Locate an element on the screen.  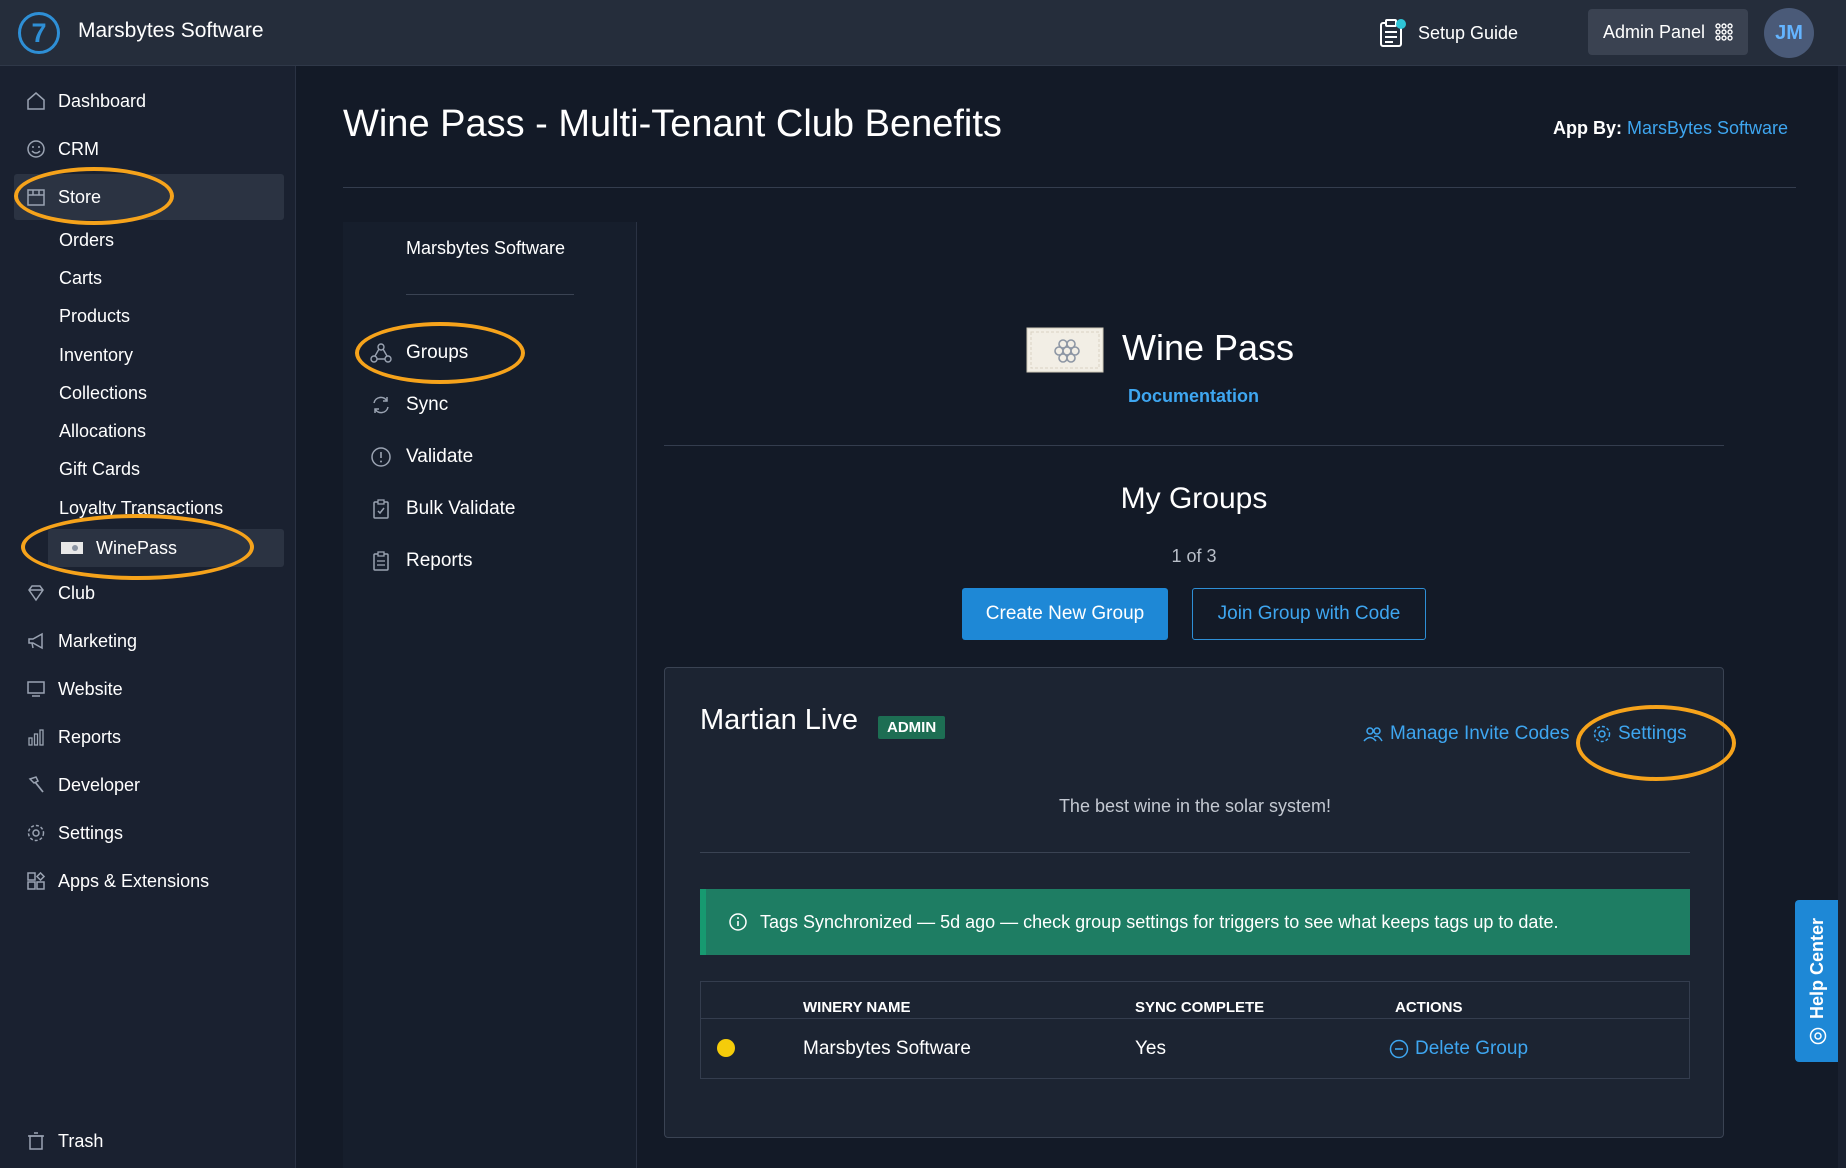
sidebar-label-apps-extensions: Apps & Extensions is located at coordinates (134, 880).